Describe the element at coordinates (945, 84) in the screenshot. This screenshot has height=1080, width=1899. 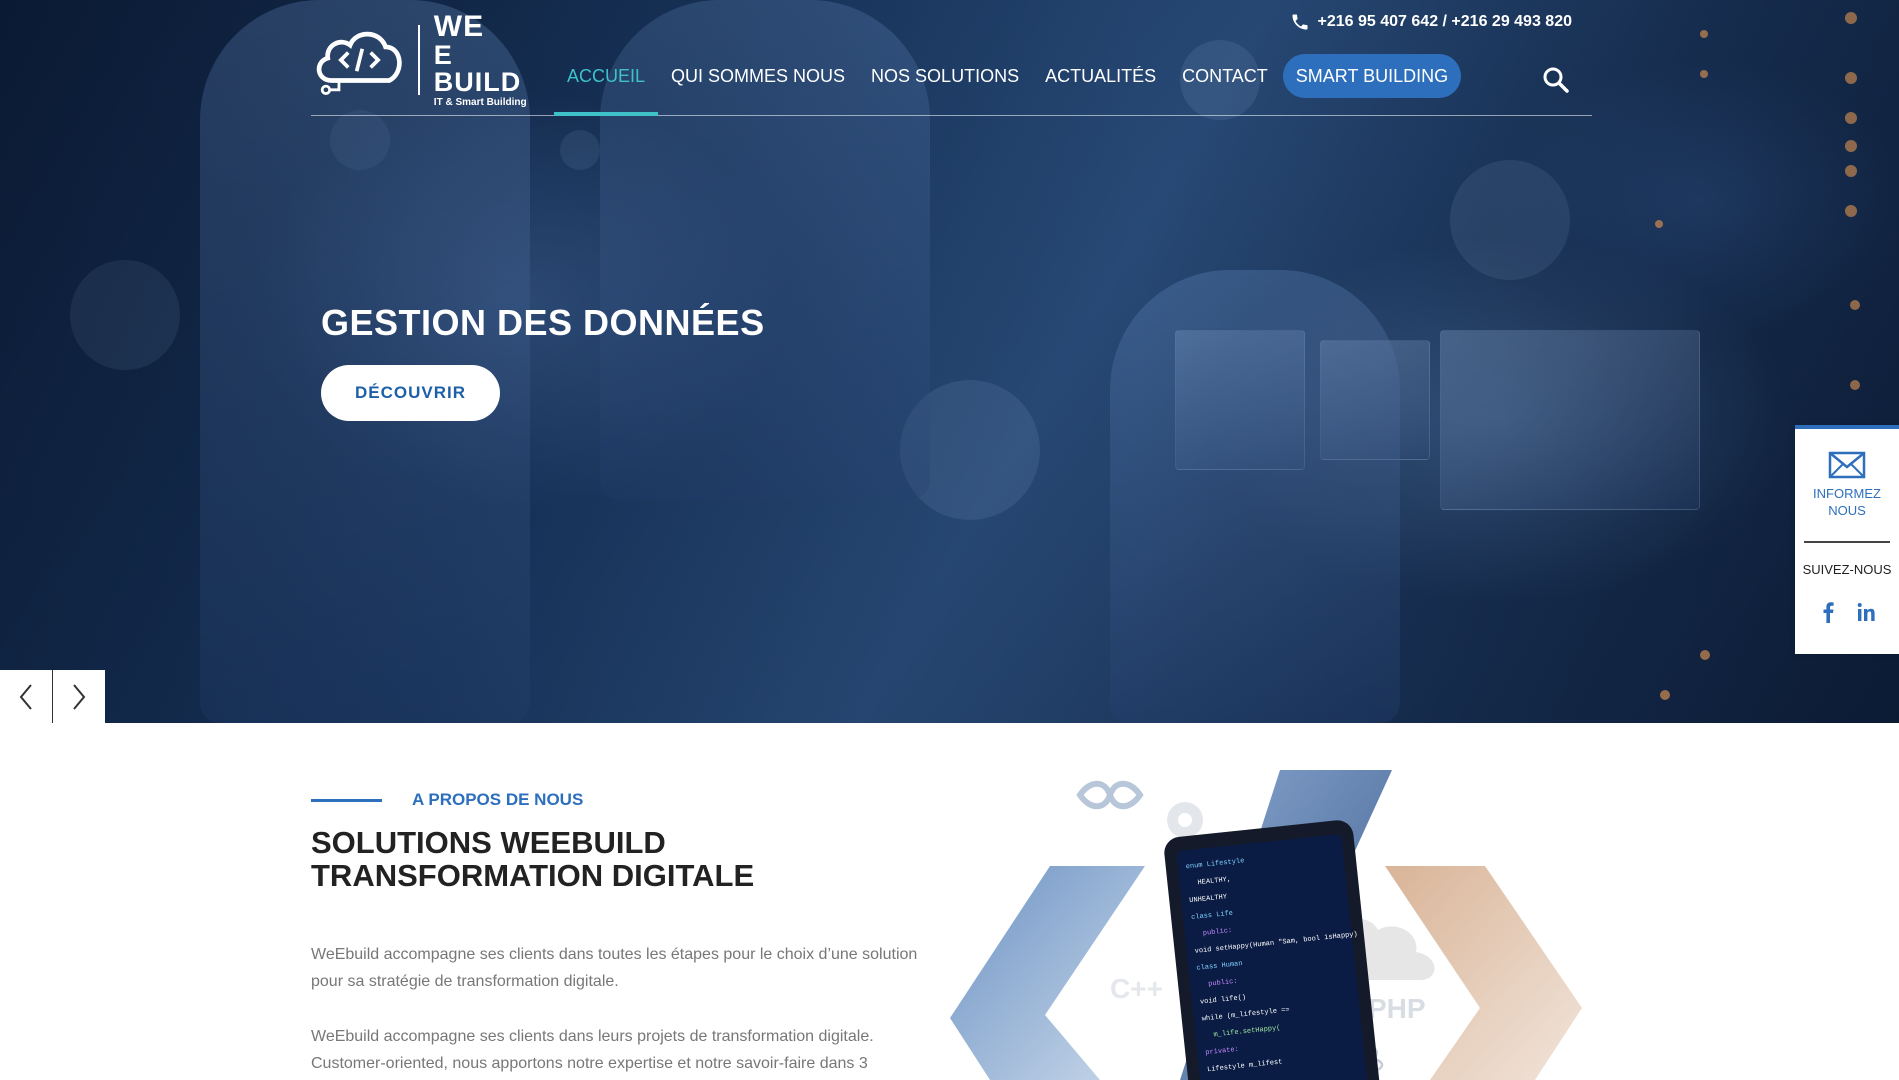
I see `nav-item-nos-solutions: NOS SOLUTIONS` at that location.